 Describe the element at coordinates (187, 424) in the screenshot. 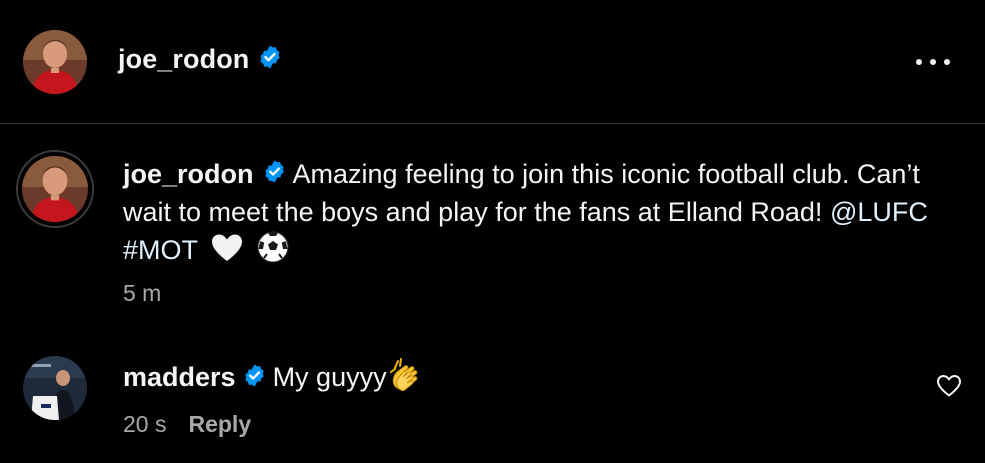

I see `comment-meta: 20 s Reply` at that location.